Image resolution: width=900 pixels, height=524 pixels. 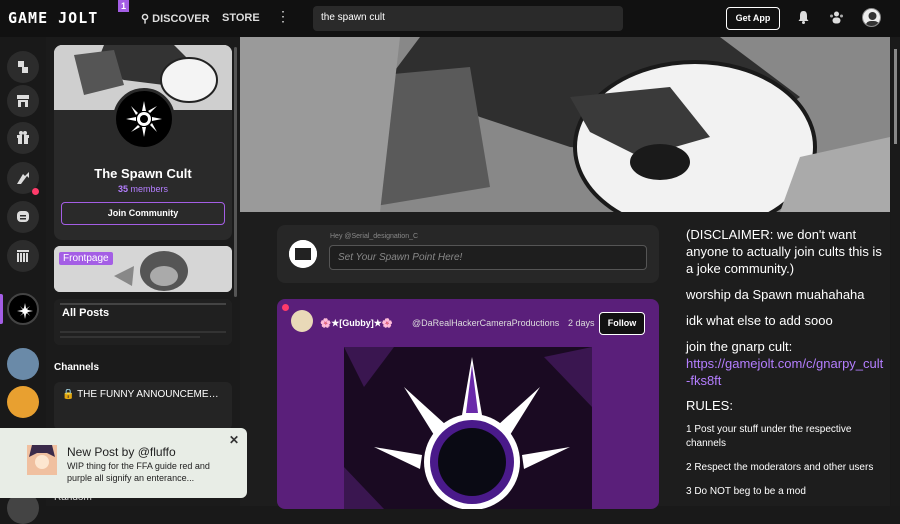 What do you see at coordinates (356, 323) in the screenshot?
I see `post-author-name: 🌸★[Gubby]★🌸` at bounding box center [356, 323].